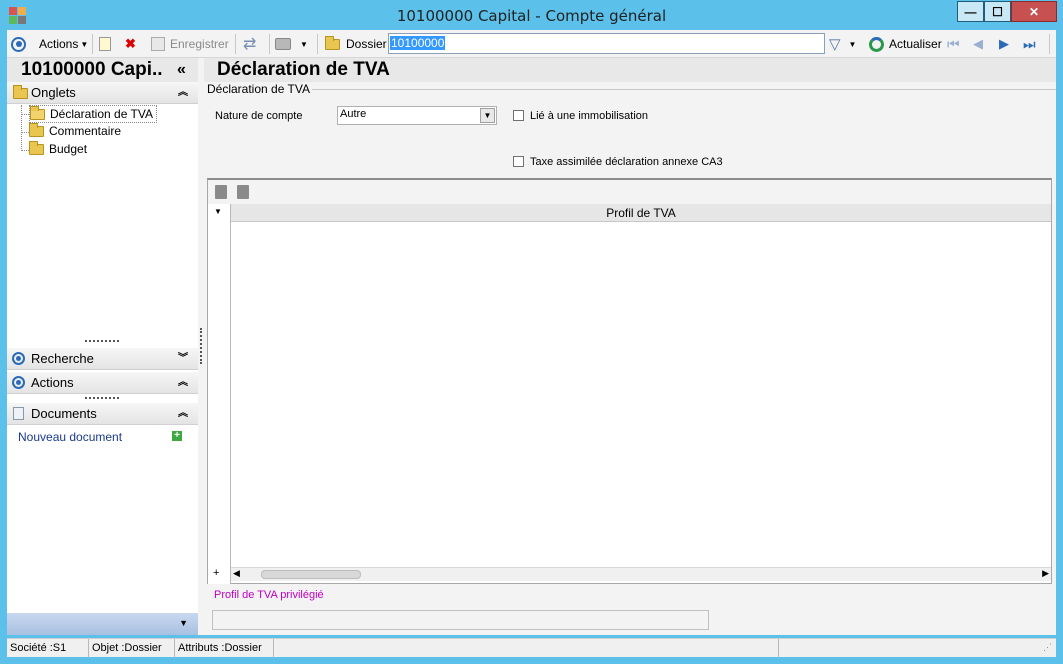 The height and width of the screenshot is (664, 1063). Describe the element at coordinates (915, 44) in the screenshot. I see `refresh-label: Actualiser` at that location.